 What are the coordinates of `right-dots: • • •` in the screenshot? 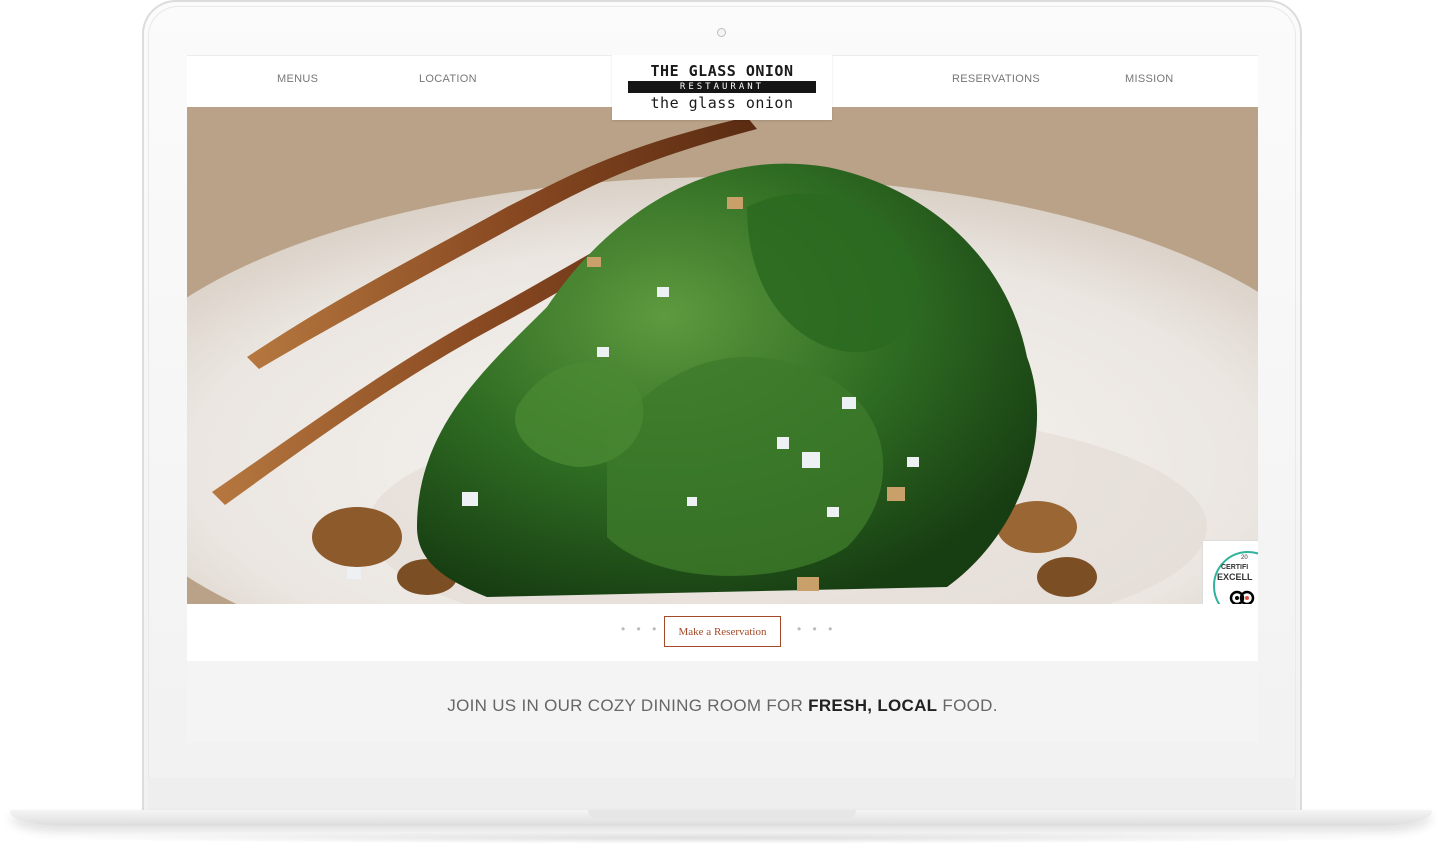 It's located at (817, 629).